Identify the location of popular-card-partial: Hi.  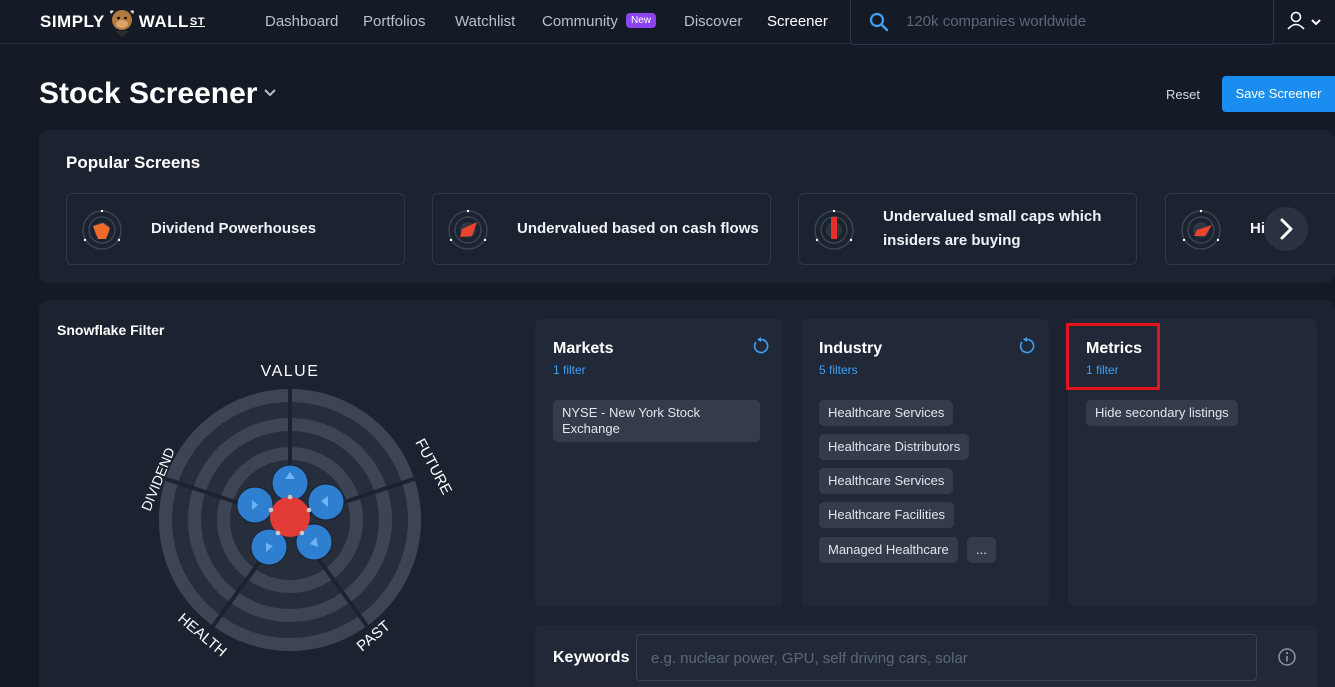
(1250, 229).